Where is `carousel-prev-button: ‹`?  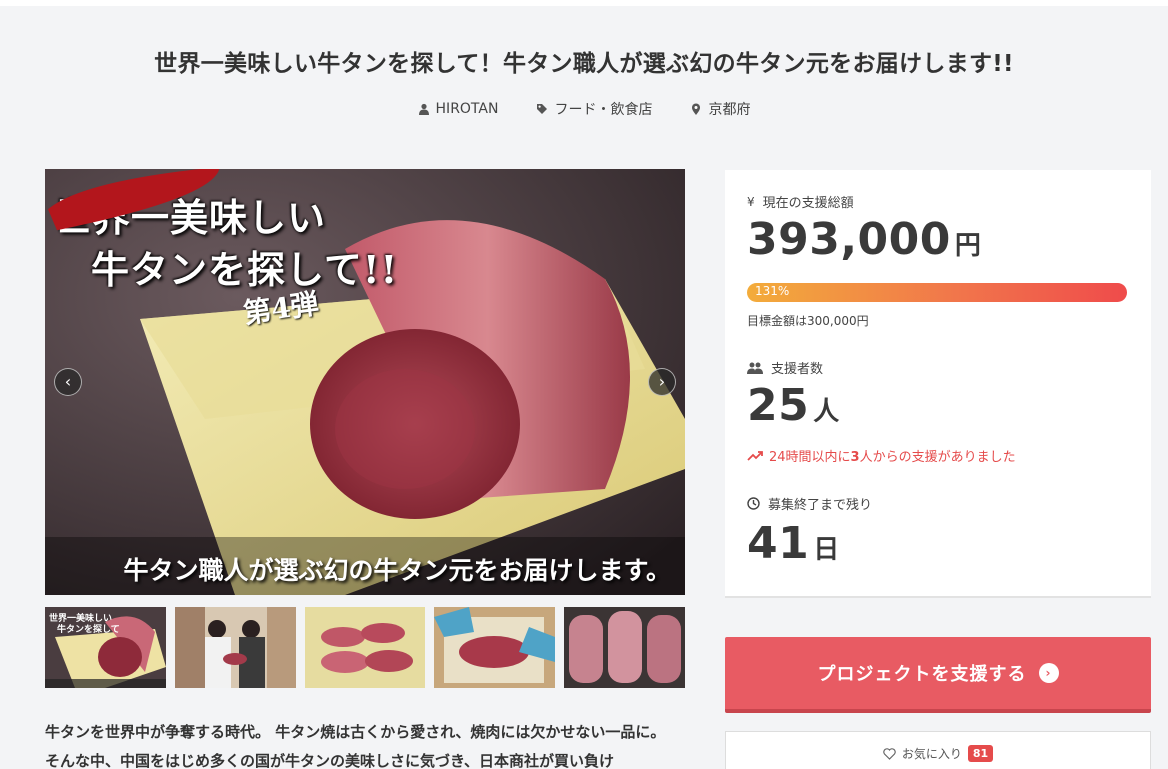 carousel-prev-button: ‹ is located at coordinates (68, 382).